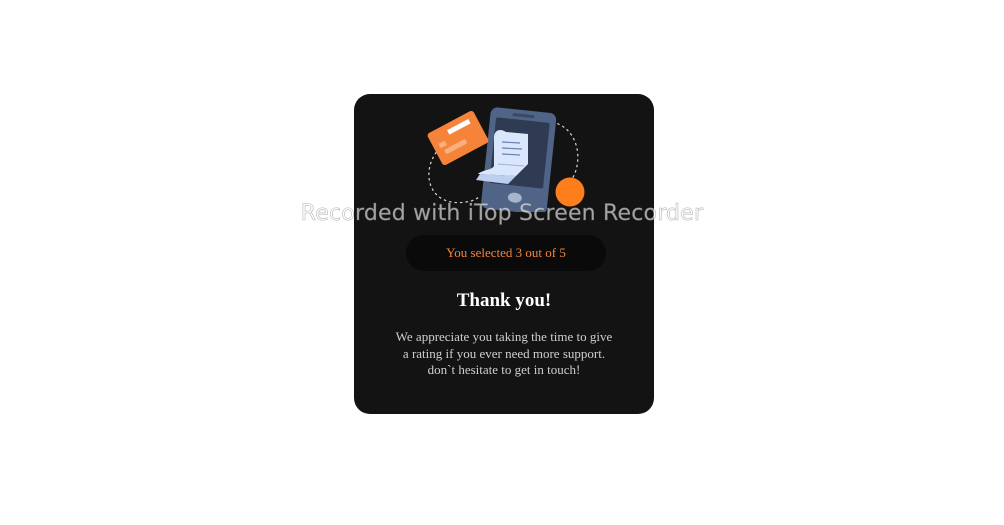 This screenshot has width=1004, height=525. What do you see at coordinates (504, 369) in the screenshot?
I see `message-line: don`t hesitate to get in touch!` at bounding box center [504, 369].